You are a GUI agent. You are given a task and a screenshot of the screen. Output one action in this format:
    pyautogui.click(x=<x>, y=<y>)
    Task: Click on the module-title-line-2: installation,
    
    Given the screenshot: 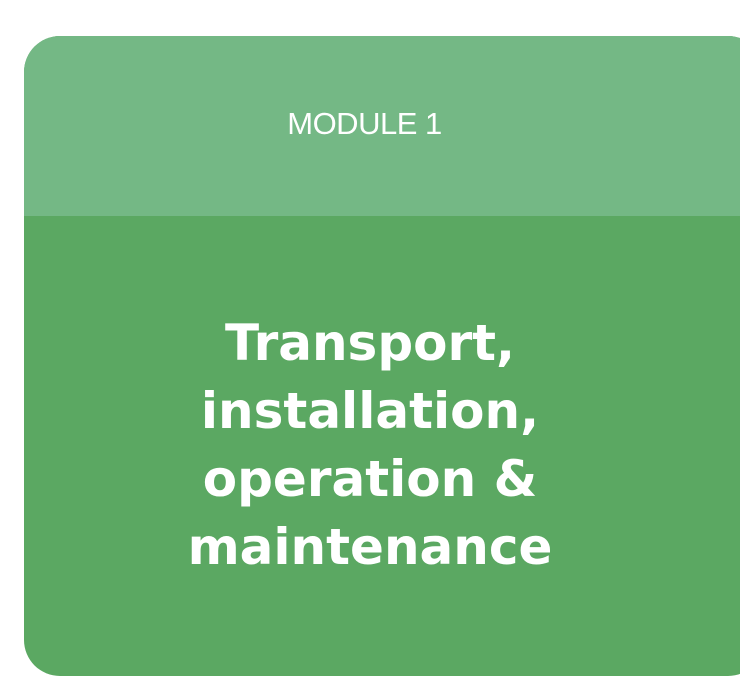 What is the action you would take?
    pyautogui.click(x=370, y=411)
    